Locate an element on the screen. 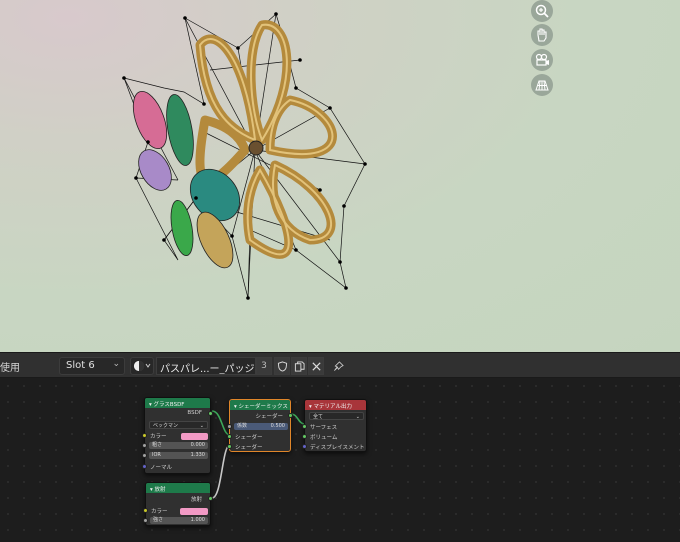 The height and width of the screenshot is (542, 680). output-volume-label: ボリューム is located at coordinates (324, 438).